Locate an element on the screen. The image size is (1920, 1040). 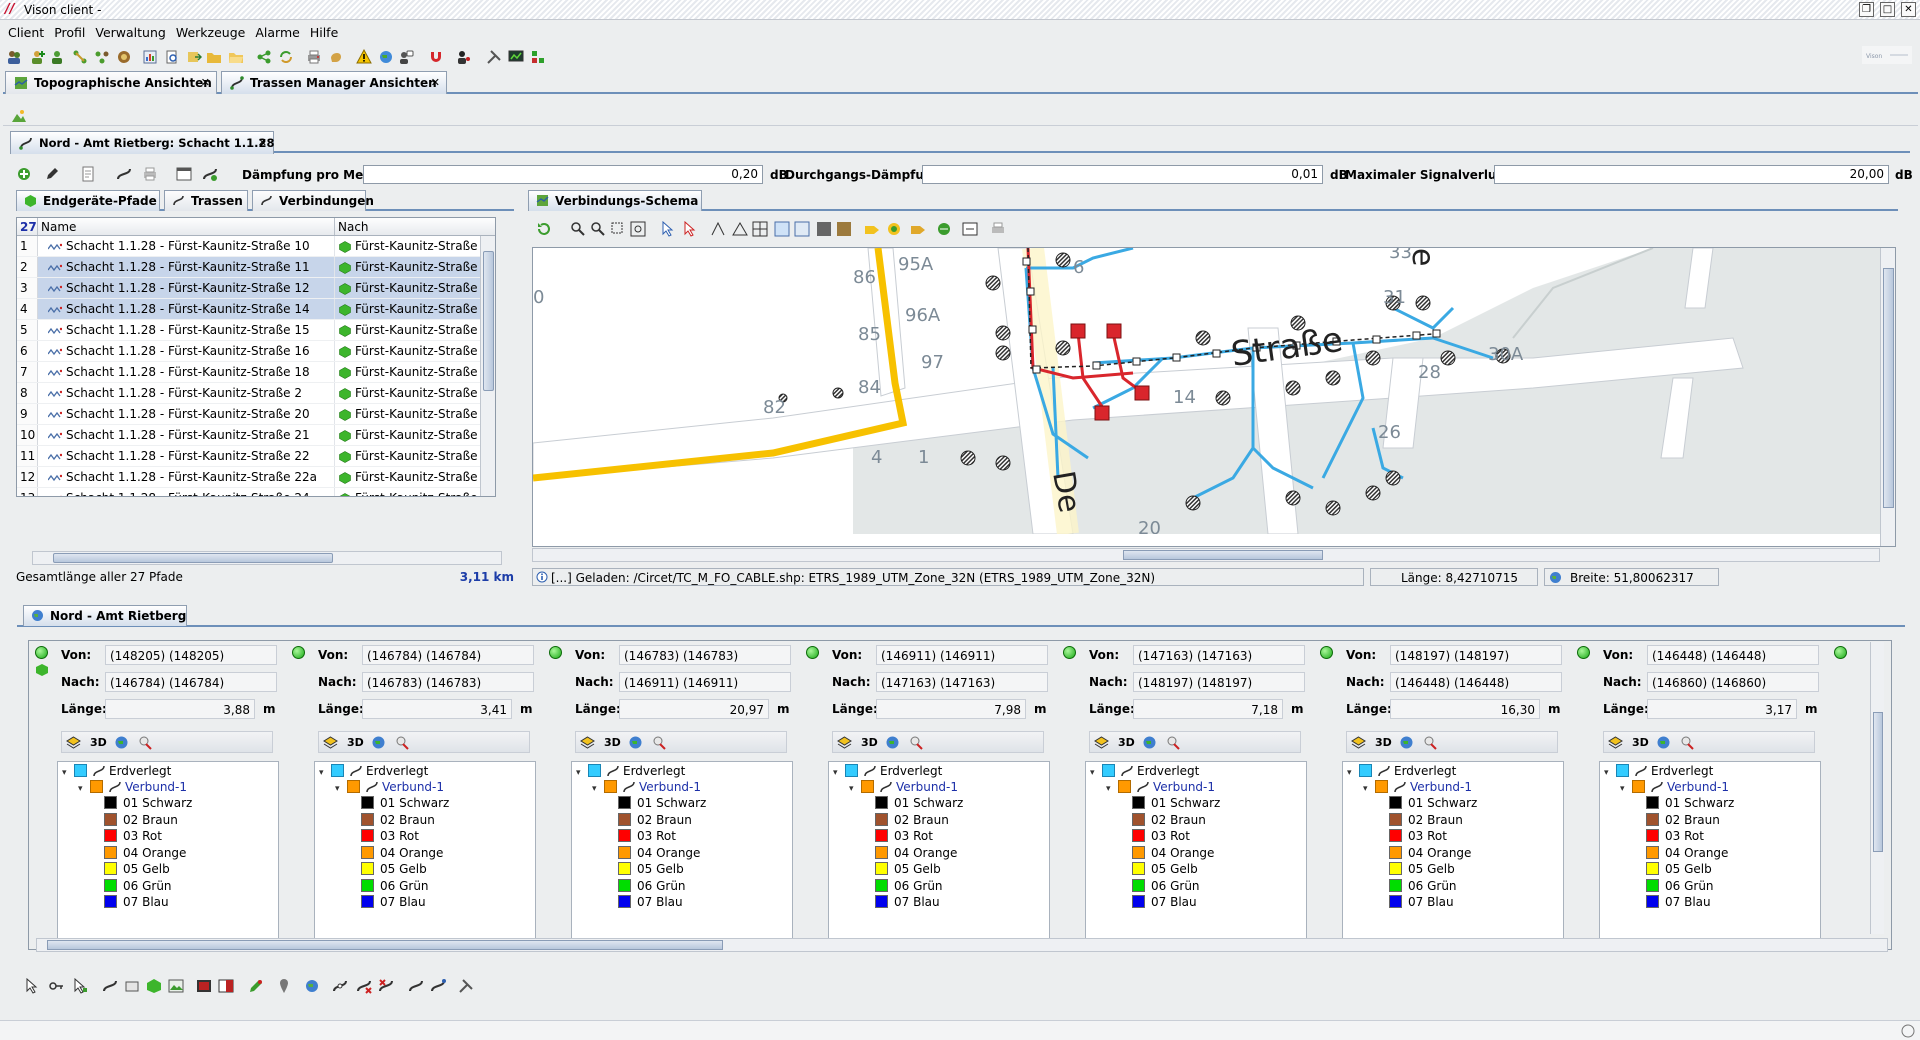
export-icon is located at coordinates (970, 229).